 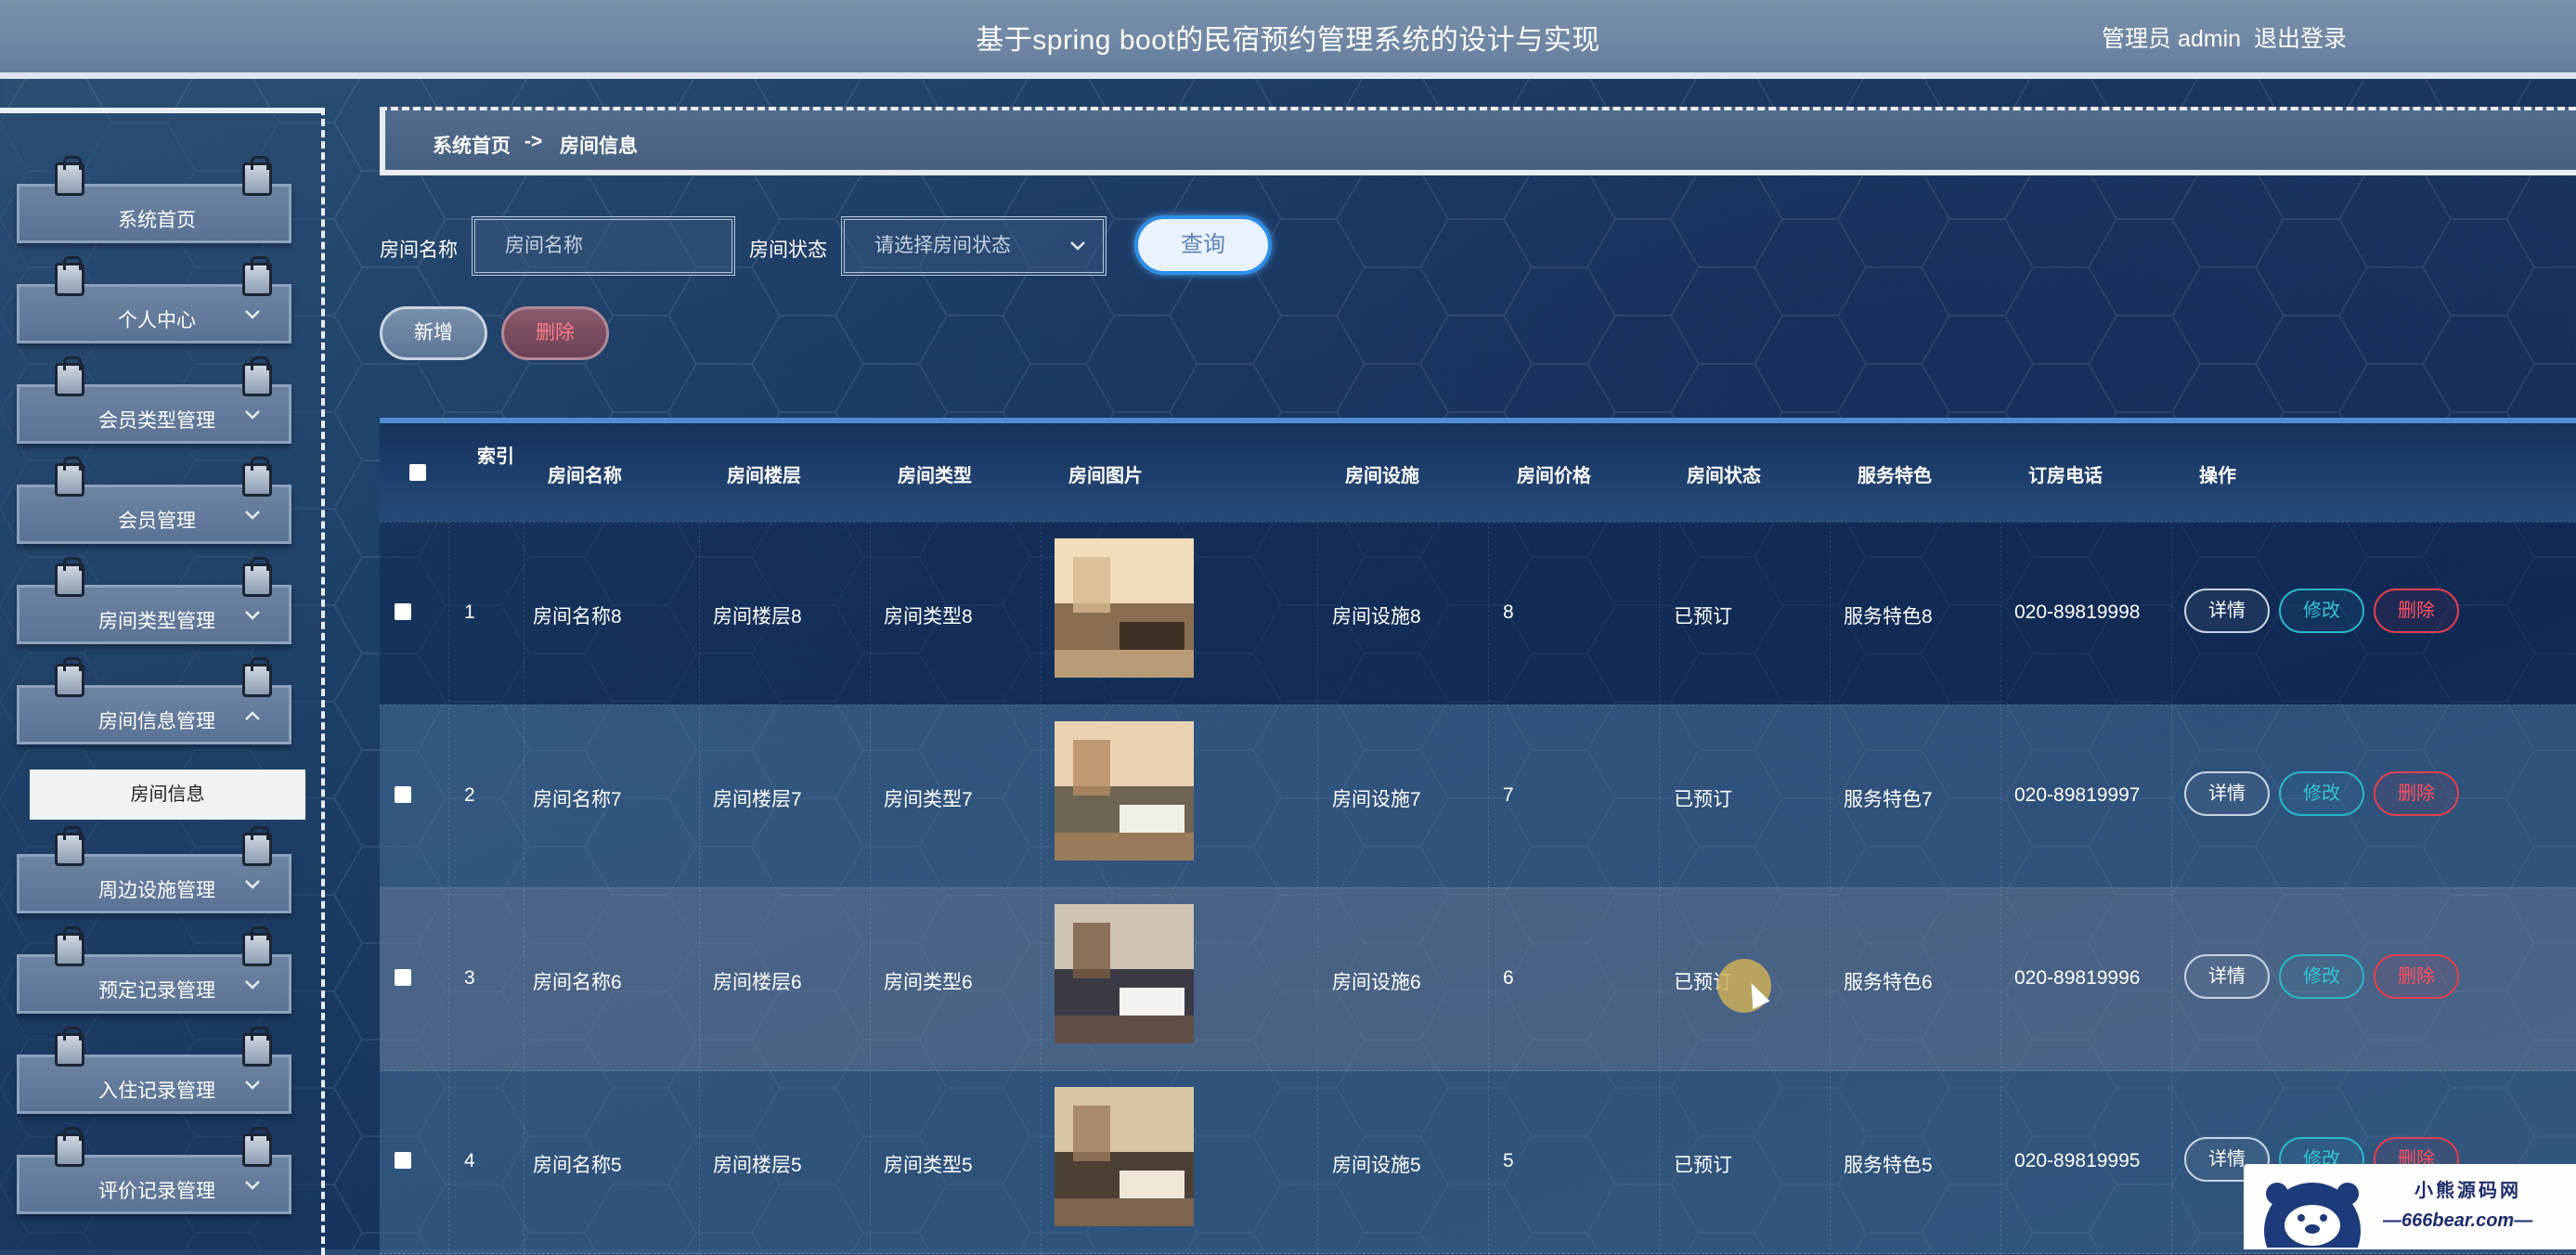 What do you see at coordinates (1508, 612) in the screenshot?
I see `cell-price: 8` at bounding box center [1508, 612].